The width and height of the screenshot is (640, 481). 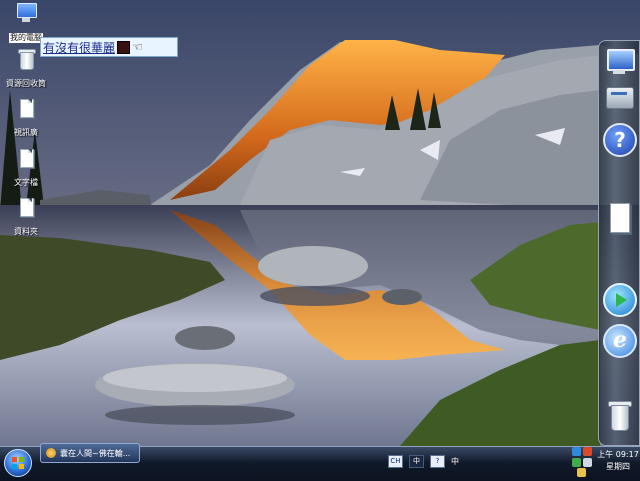 I want to click on notification-icon, so click(x=581, y=472).